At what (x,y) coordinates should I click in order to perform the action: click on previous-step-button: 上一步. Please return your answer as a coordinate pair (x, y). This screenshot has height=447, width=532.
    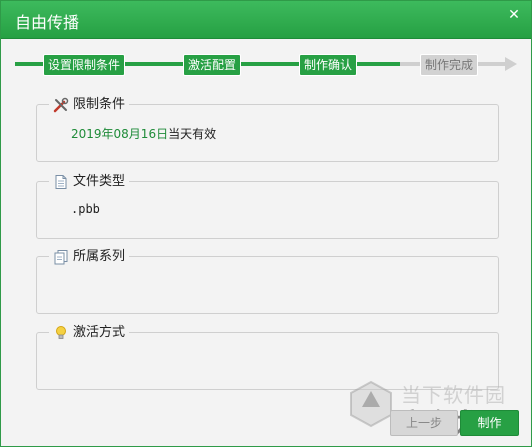
    Looking at the image, I should click on (424, 423).